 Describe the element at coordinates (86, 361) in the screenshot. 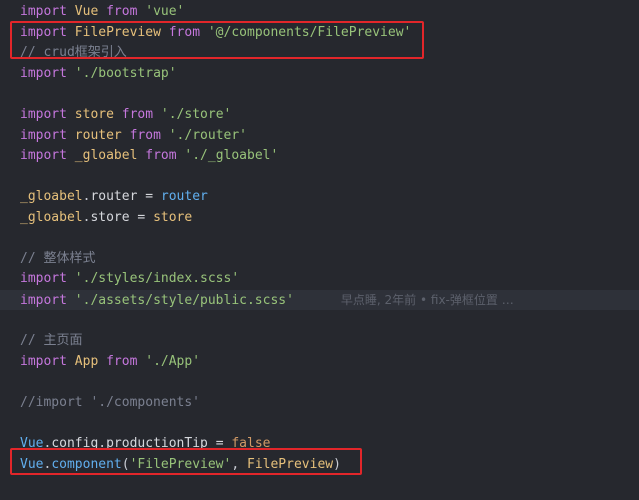

I see `identifier: App` at that location.